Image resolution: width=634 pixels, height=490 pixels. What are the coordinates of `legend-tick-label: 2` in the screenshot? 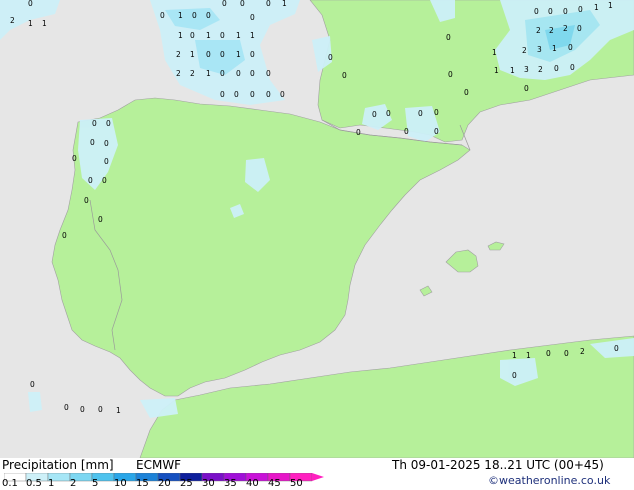 It's located at (73, 483).